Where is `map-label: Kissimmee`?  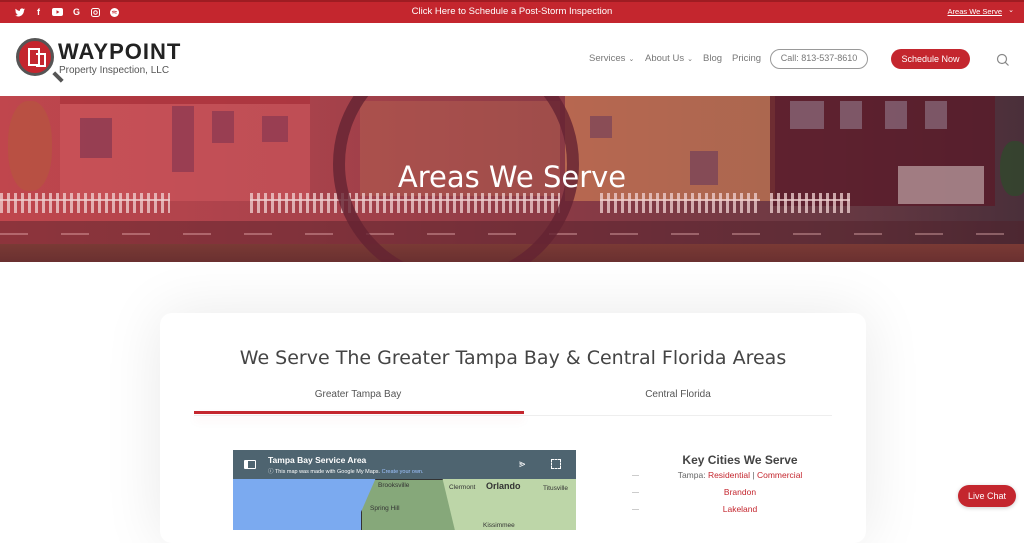 map-label: Kissimmee is located at coordinates (499, 525).